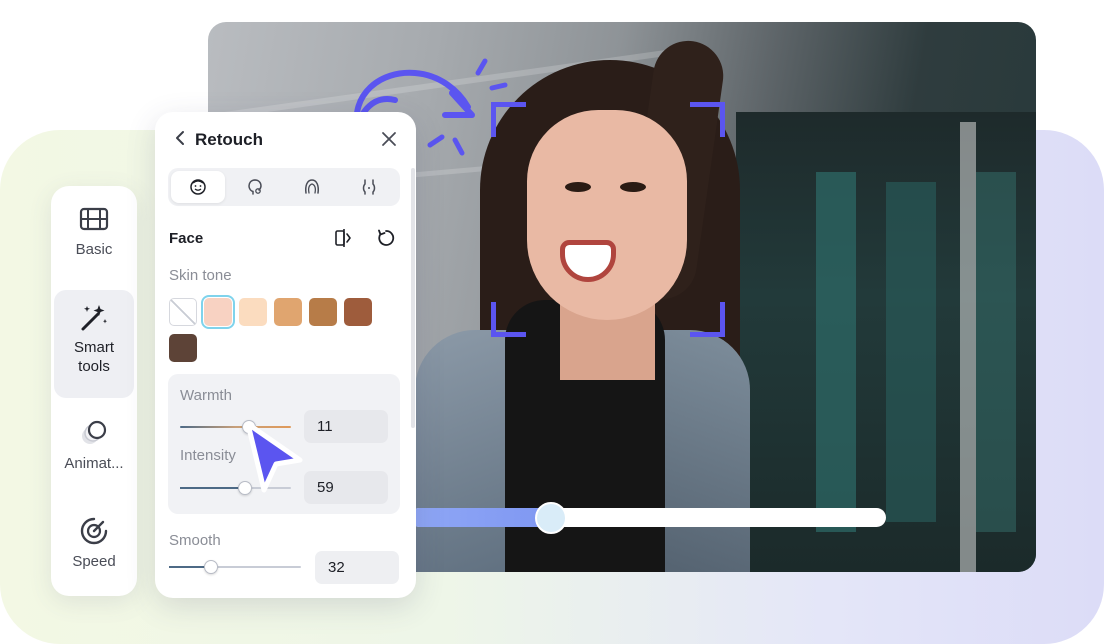 The height and width of the screenshot is (644, 1104). What do you see at coordinates (206, 395) in the screenshot?
I see `warmth-label: Warmth` at bounding box center [206, 395].